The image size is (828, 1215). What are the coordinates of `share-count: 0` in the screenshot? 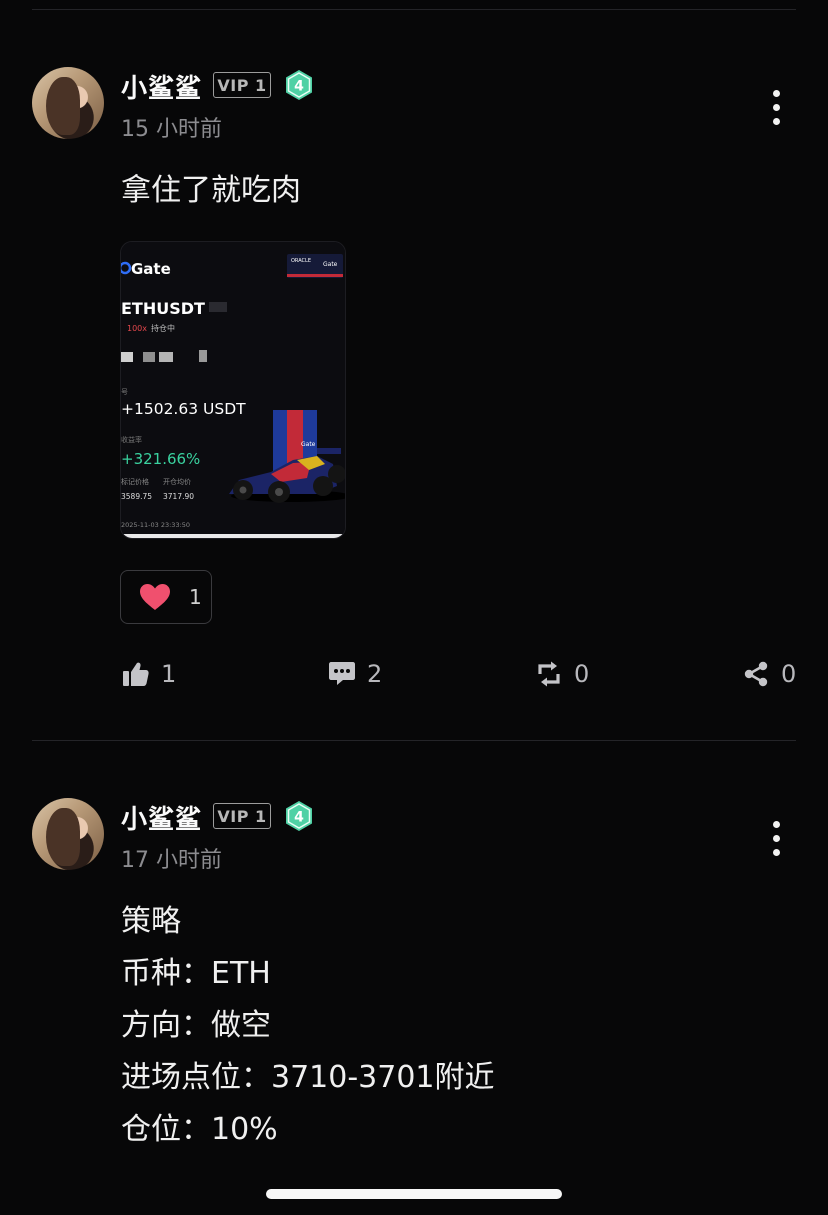 It's located at (789, 674).